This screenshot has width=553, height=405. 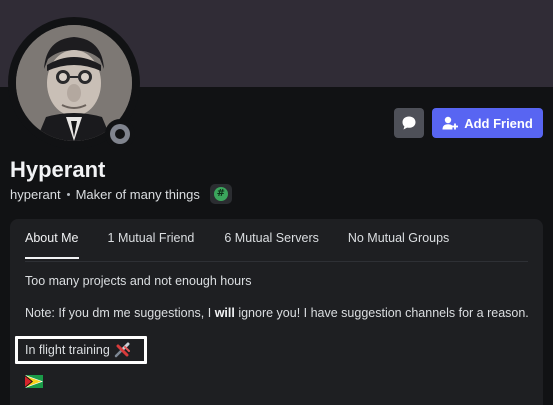 What do you see at coordinates (398, 246) in the screenshot?
I see `tab-mutual-groups: No Mutual Groups` at bounding box center [398, 246].